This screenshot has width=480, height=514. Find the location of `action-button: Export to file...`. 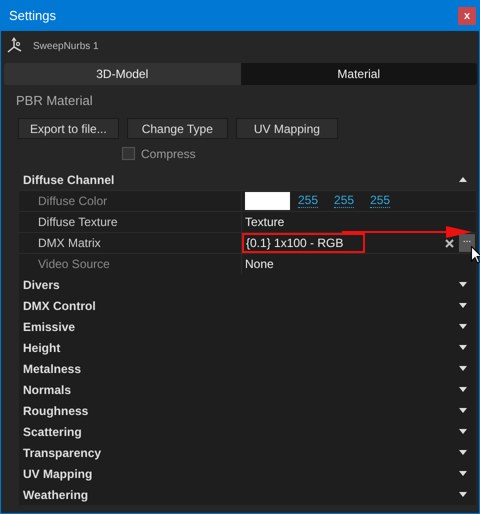

action-button: Export to file... is located at coordinates (68, 128).